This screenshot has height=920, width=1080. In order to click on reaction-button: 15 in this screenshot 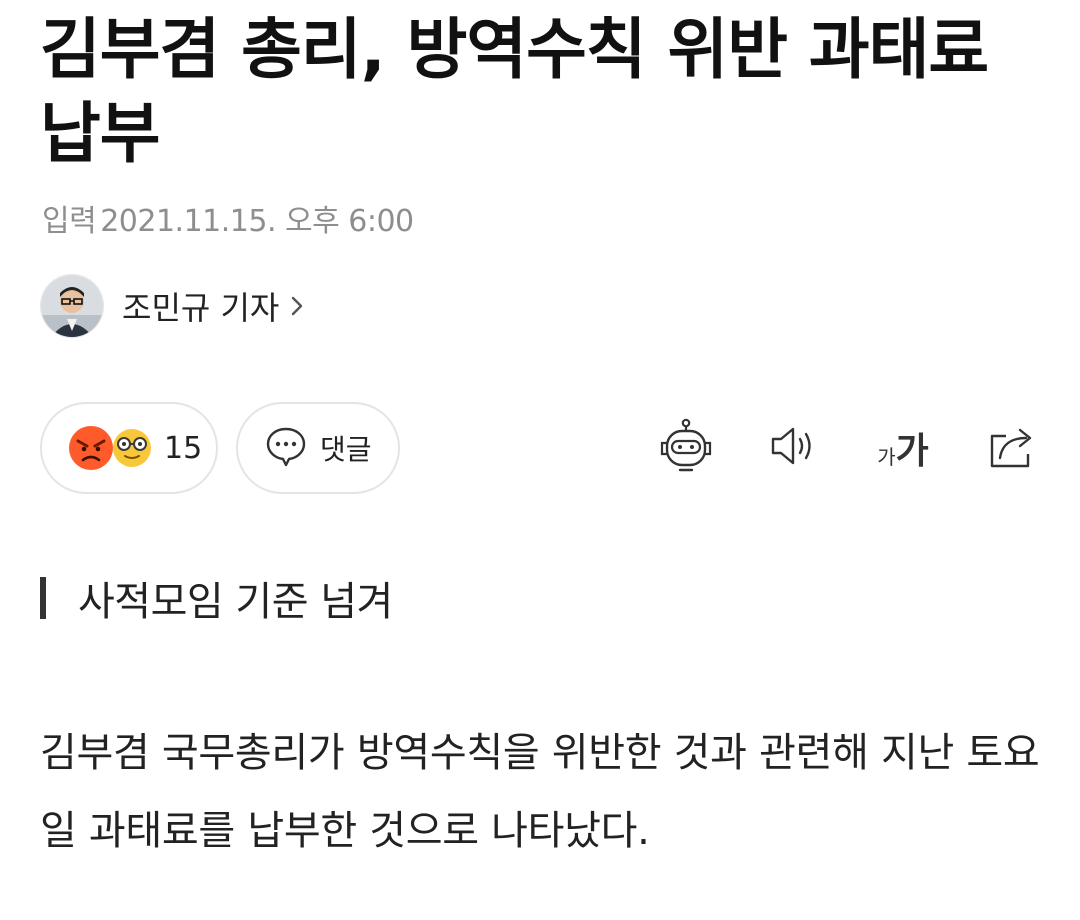, I will do `click(129, 448)`.